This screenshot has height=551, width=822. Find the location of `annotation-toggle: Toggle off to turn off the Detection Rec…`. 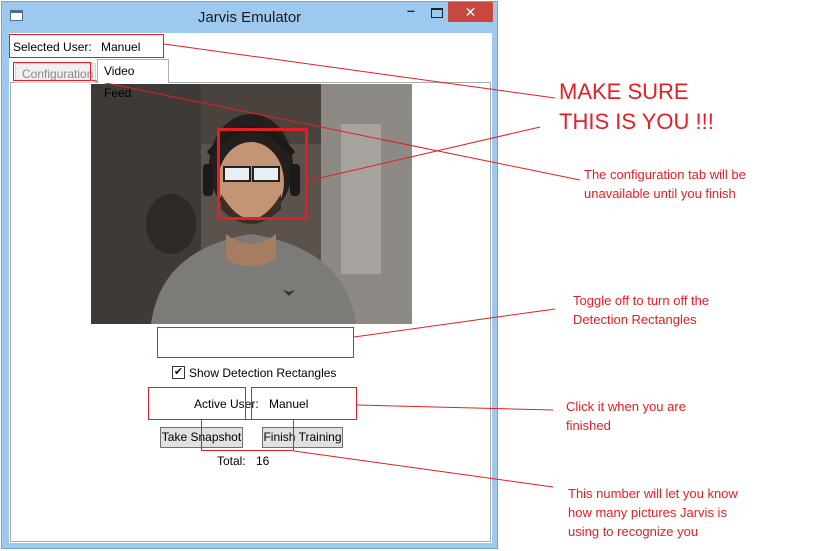

annotation-toggle: Toggle off to turn off the Detection Rec… is located at coordinates (641, 310).